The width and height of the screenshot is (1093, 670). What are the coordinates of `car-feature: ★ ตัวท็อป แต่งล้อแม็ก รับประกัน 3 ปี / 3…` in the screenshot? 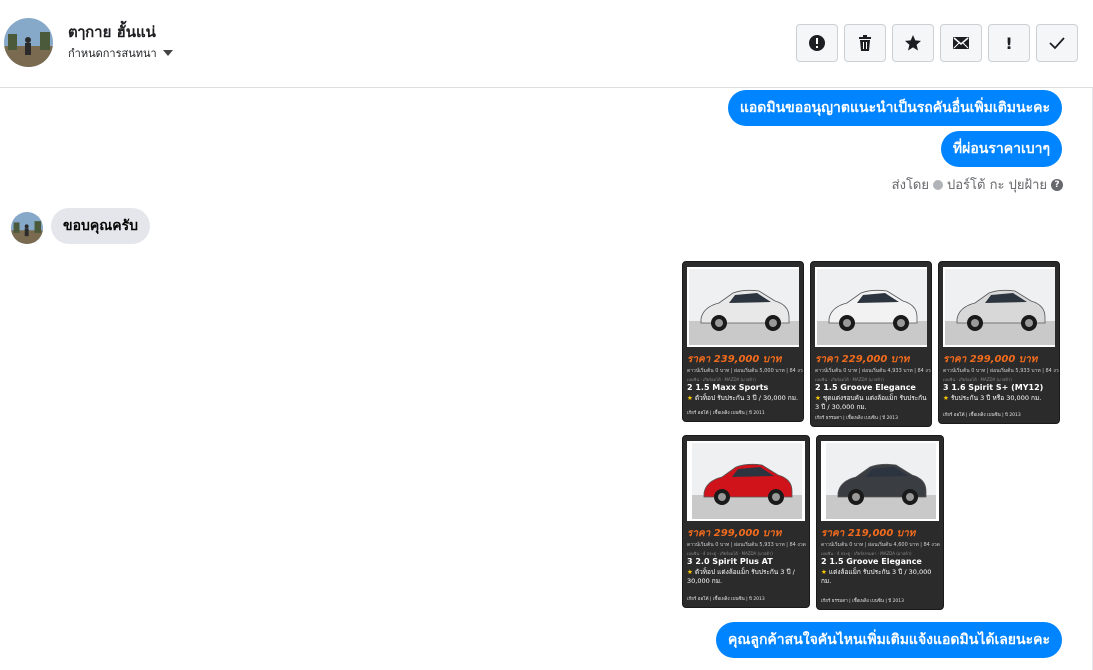 It's located at (746, 577).